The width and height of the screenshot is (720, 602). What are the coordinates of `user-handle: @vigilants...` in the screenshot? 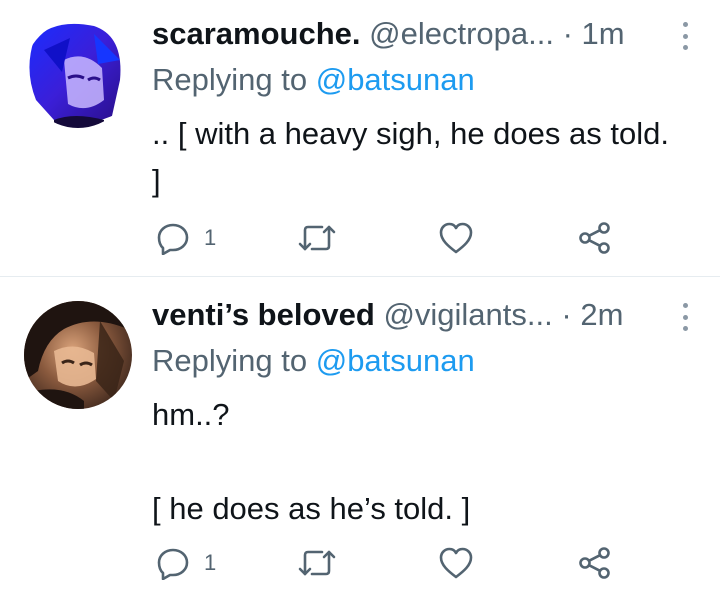 It's located at (467, 314).